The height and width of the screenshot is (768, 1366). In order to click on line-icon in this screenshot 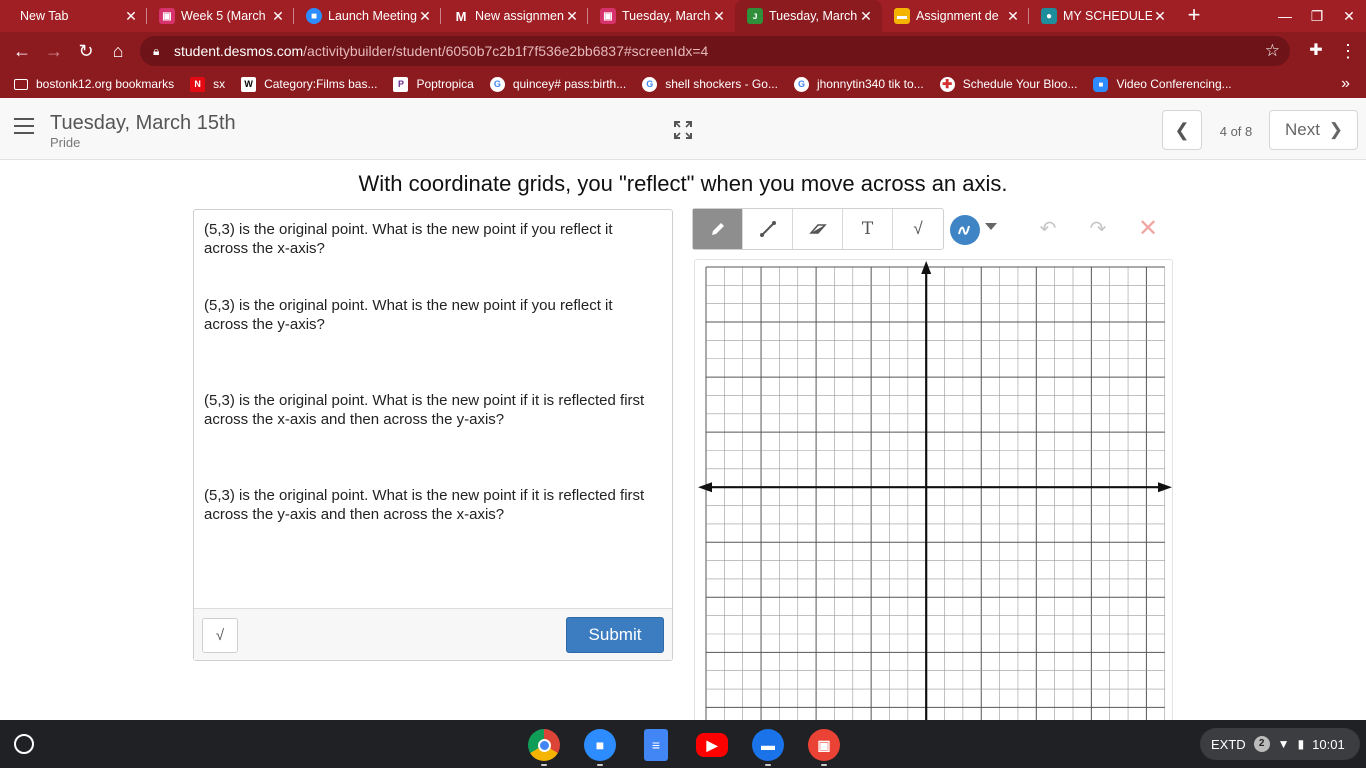, I will do `click(767, 229)`.